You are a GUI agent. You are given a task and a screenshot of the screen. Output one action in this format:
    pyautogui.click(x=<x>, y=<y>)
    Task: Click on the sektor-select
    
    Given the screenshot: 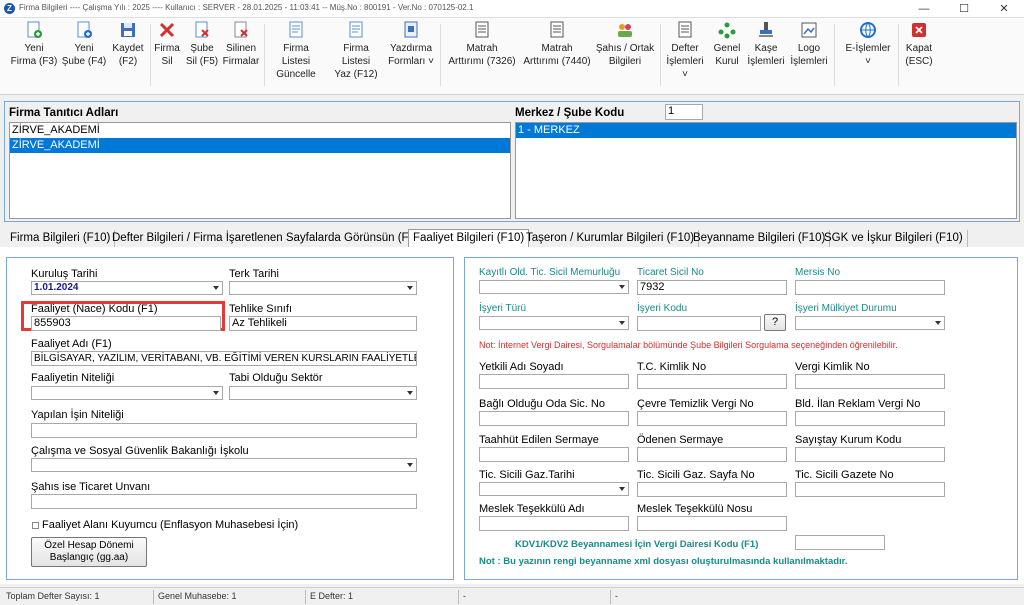 What is the action you would take?
    pyautogui.click(x=323, y=393)
    